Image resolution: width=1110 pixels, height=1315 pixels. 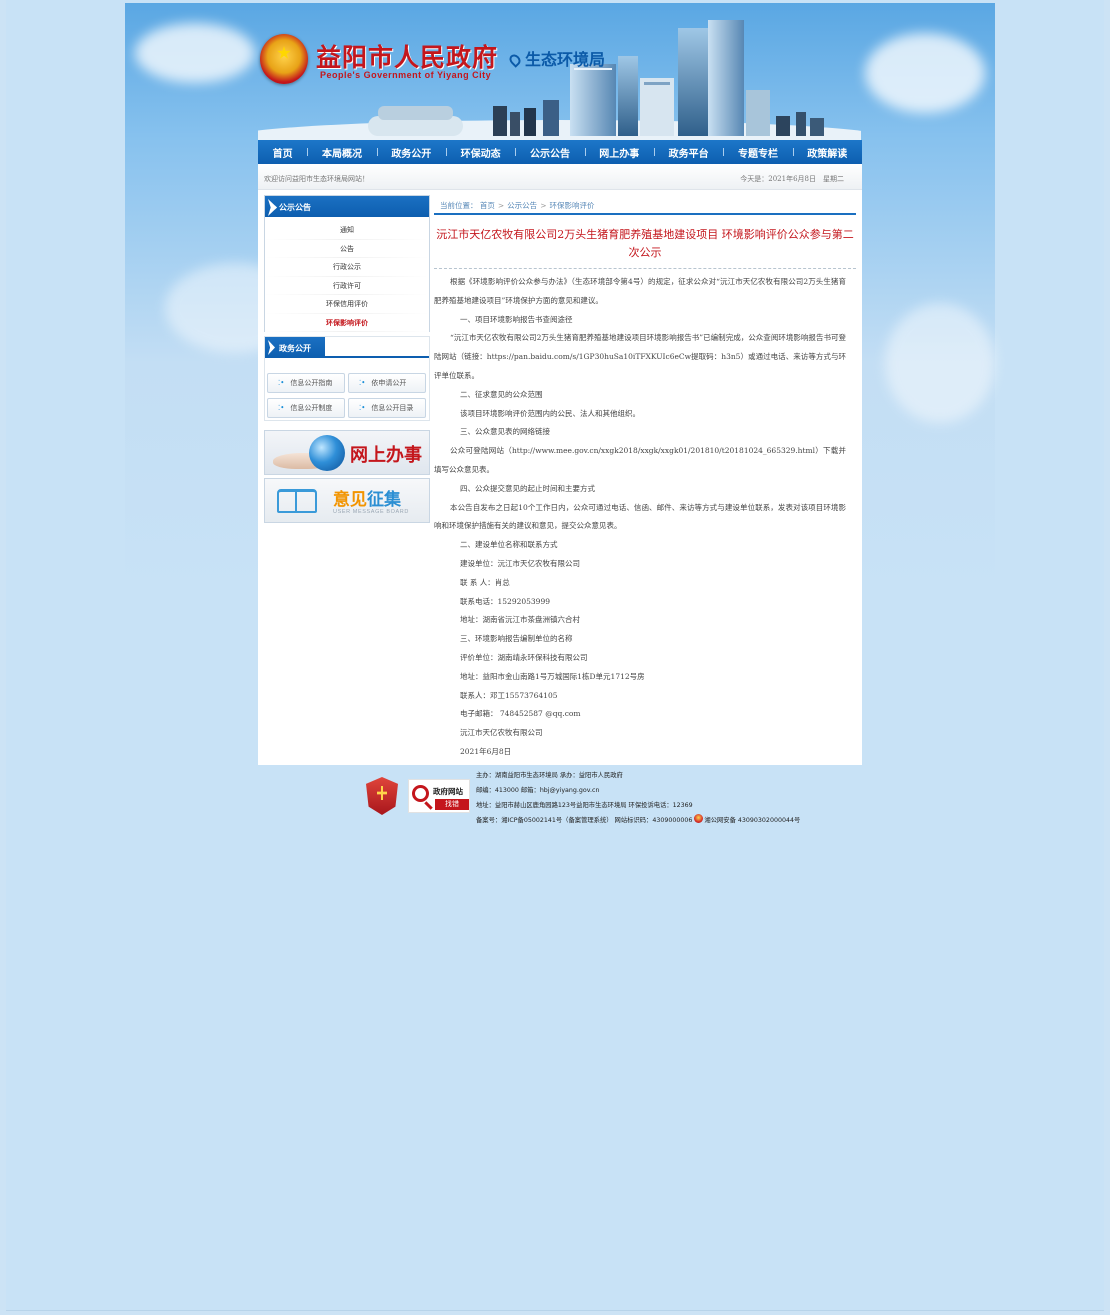 I want to click on gov-btn-on-request: ⁚• 依申请公开, so click(x=387, y=383).